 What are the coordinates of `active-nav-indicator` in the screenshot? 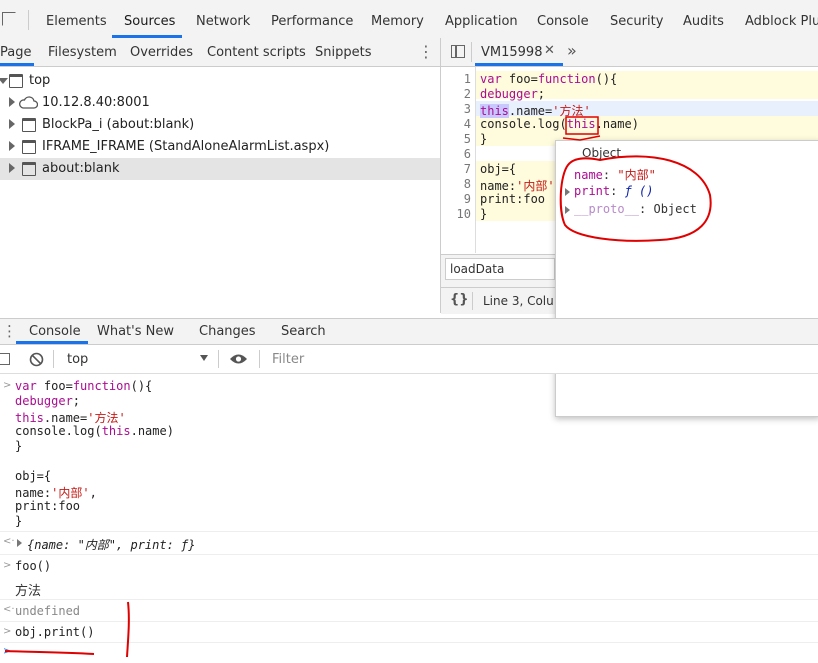 It's located at (17, 64).